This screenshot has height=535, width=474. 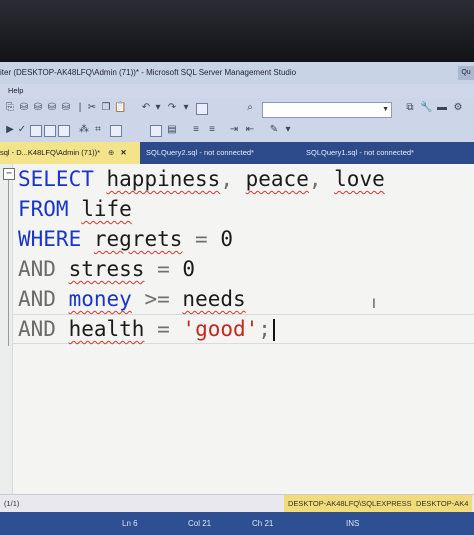 What do you see at coordinates (250, 130) in the screenshot?
I see `outdent-icon: ⇤` at bounding box center [250, 130].